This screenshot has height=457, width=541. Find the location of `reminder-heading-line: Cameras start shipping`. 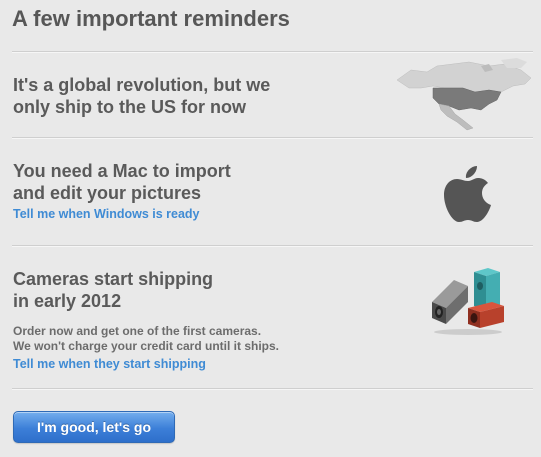

reminder-heading-line: Cameras start shipping is located at coordinates (113, 279).